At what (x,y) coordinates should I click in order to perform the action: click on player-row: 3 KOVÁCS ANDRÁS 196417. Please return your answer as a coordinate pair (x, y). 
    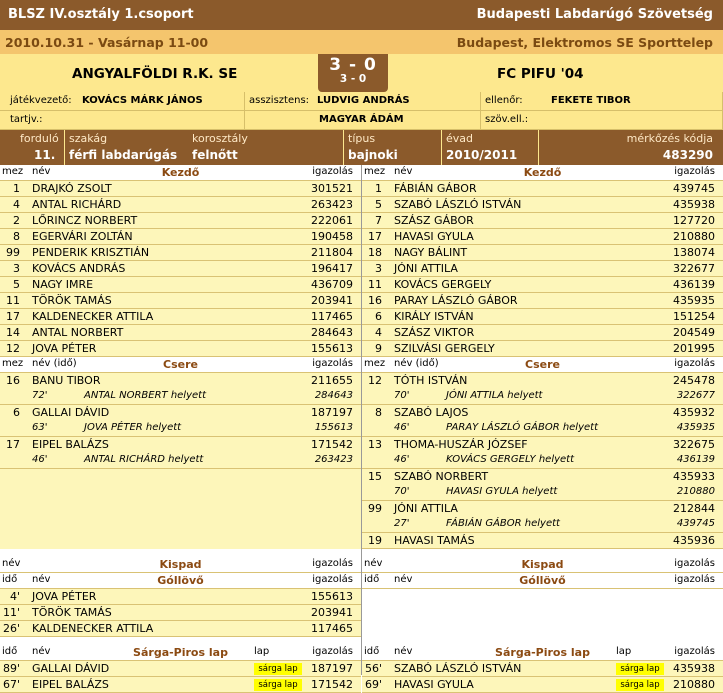
    Looking at the image, I should click on (180, 269).